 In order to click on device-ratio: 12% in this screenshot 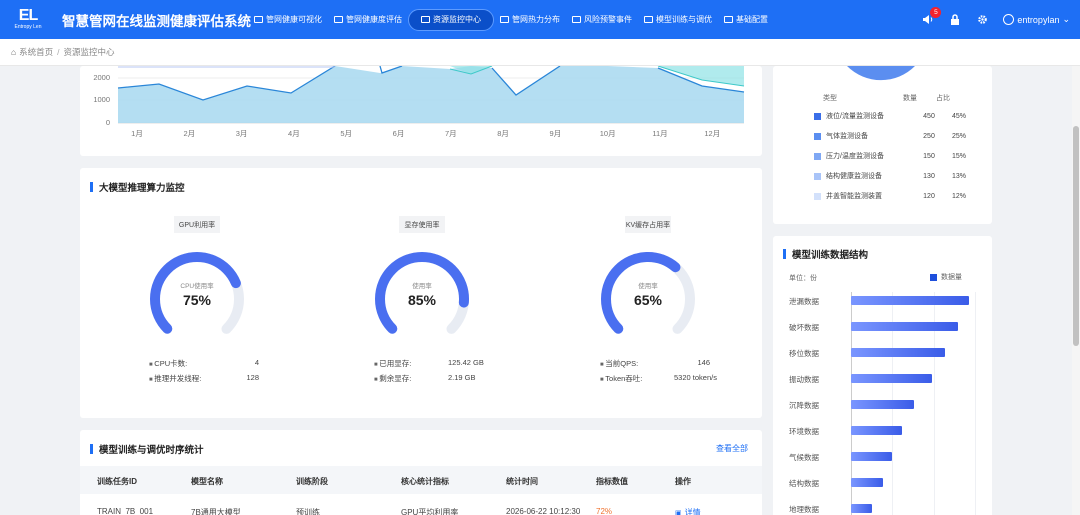, I will do `click(958, 196)`.